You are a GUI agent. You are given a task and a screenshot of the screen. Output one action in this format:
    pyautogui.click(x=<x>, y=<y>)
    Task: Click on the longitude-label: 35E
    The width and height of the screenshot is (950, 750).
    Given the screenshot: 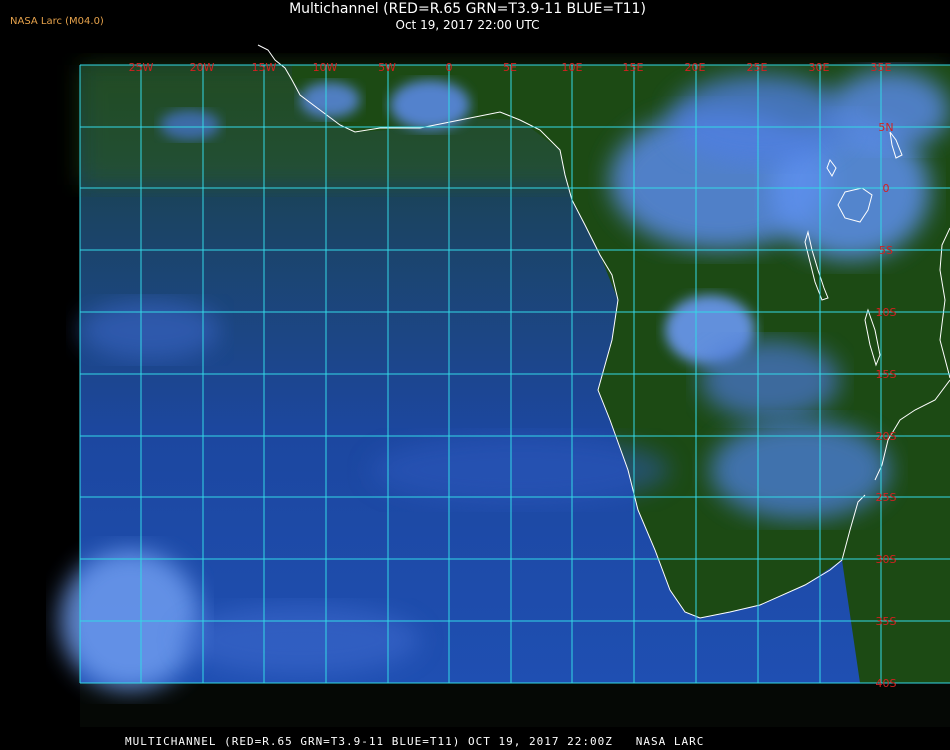 What is the action you would take?
    pyautogui.click(x=881, y=67)
    